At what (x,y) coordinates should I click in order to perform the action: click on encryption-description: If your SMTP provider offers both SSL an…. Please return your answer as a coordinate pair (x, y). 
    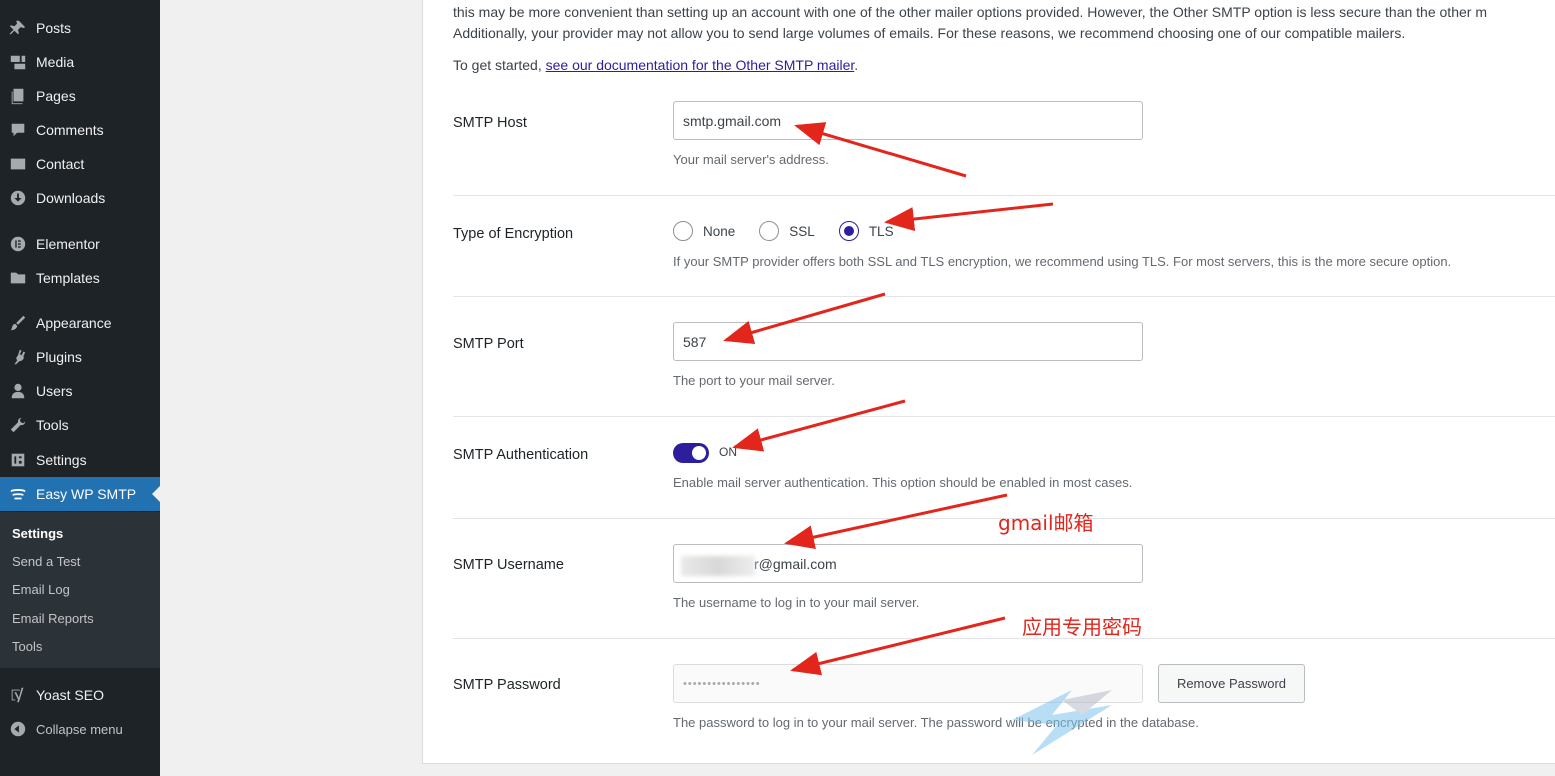
    Looking at the image, I should click on (1062, 261).